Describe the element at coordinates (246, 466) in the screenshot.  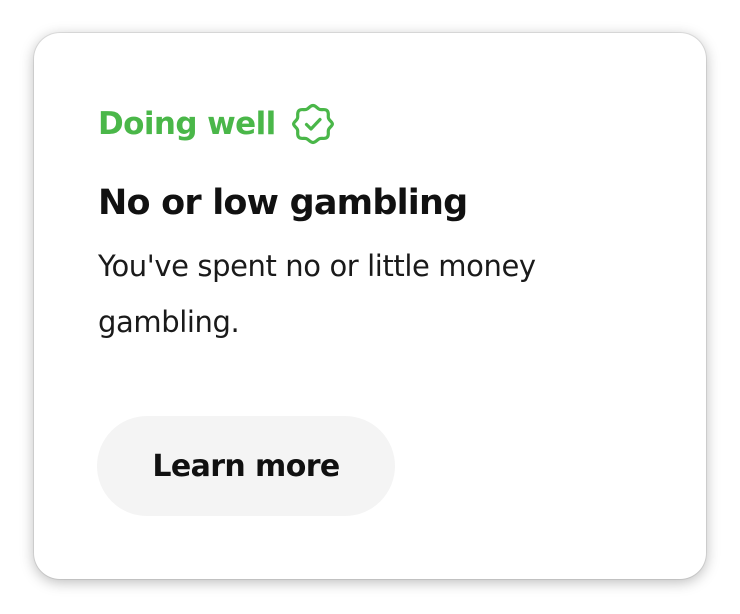
I see `learn-more-button: Learn more` at that location.